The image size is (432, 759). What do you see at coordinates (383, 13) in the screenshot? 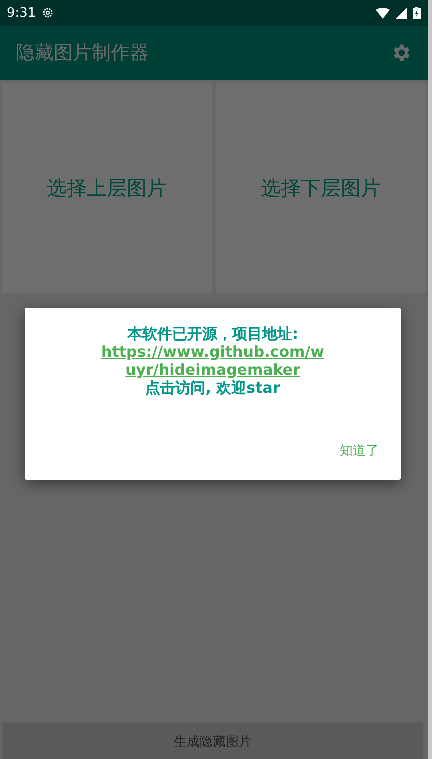
I see `wifi-icon` at bounding box center [383, 13].